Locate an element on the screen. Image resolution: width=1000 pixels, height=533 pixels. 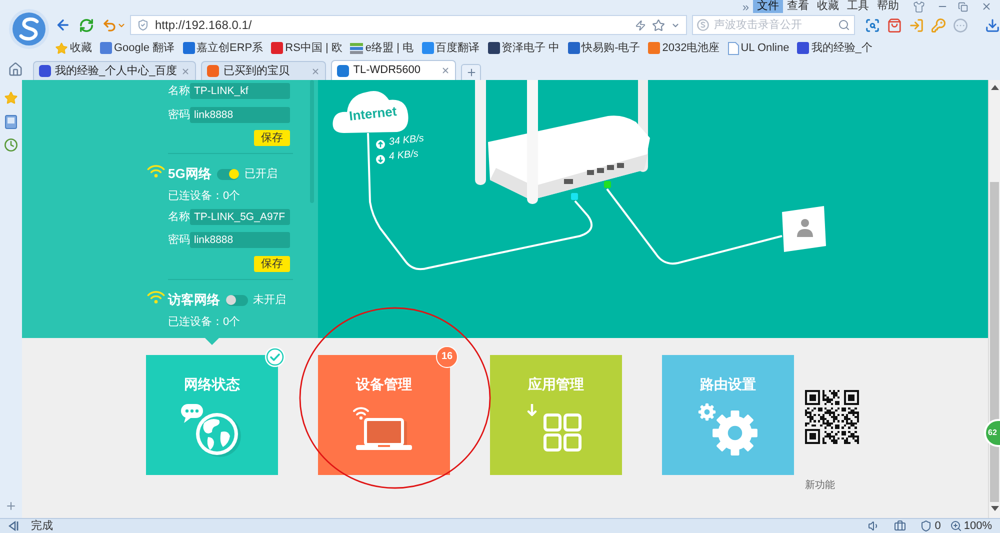
upload-speed: 34 KB/s is located at coordinates (406, 141).